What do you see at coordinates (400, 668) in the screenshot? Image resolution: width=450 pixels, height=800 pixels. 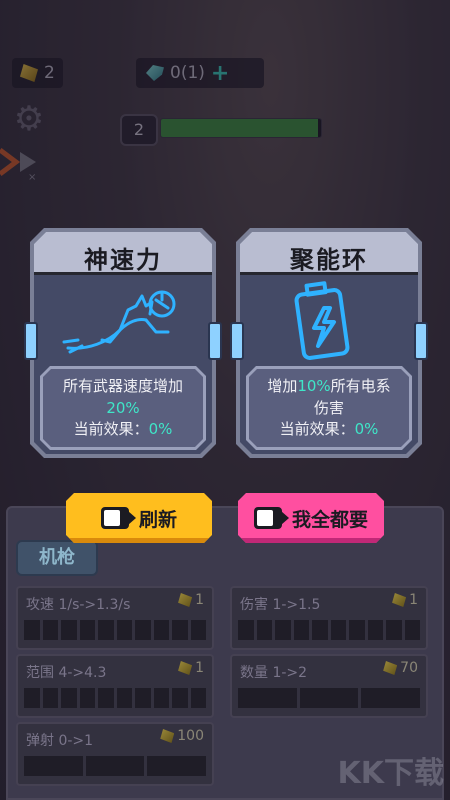 I see `stat-cost: 70` at bounding box center [400, 668].